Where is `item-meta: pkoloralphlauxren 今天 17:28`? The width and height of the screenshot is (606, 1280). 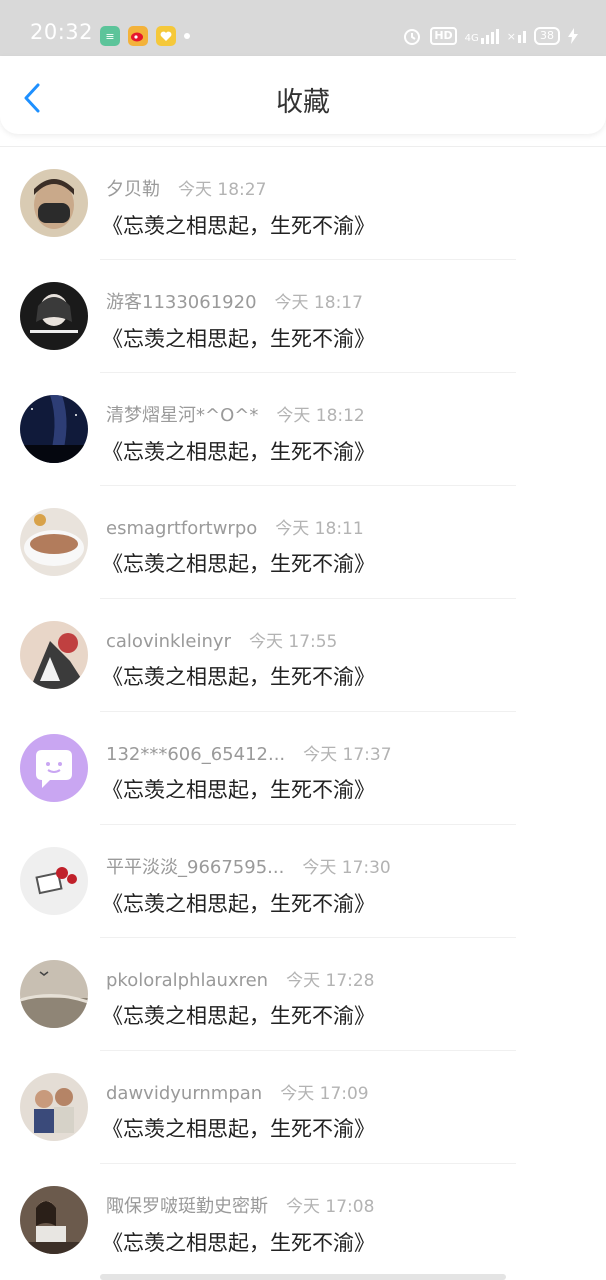 item-meta: pkoloralphlauxren 今天 17:28 is located at coordinates (346, 978).